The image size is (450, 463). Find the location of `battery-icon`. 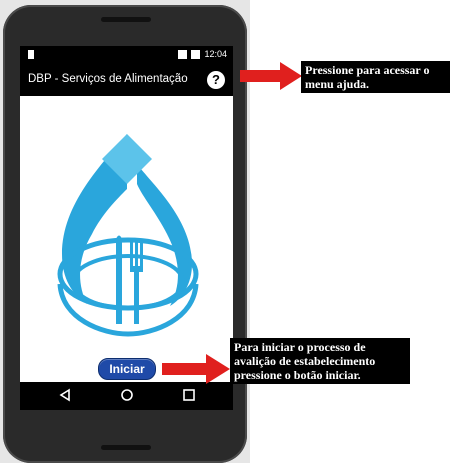

battery-icon is located at coordinates (196, 54).